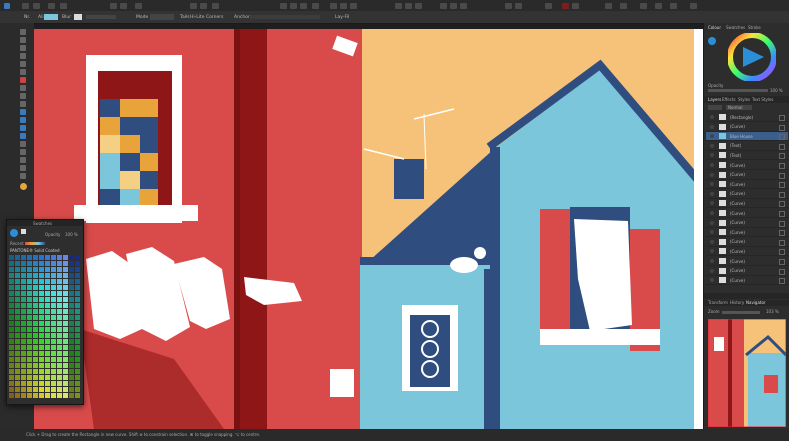 This screenshot has height=441, width=789. Describe the element at coordinates (23, 32) in the screenshot. I see `move-tool-icon` at that location.